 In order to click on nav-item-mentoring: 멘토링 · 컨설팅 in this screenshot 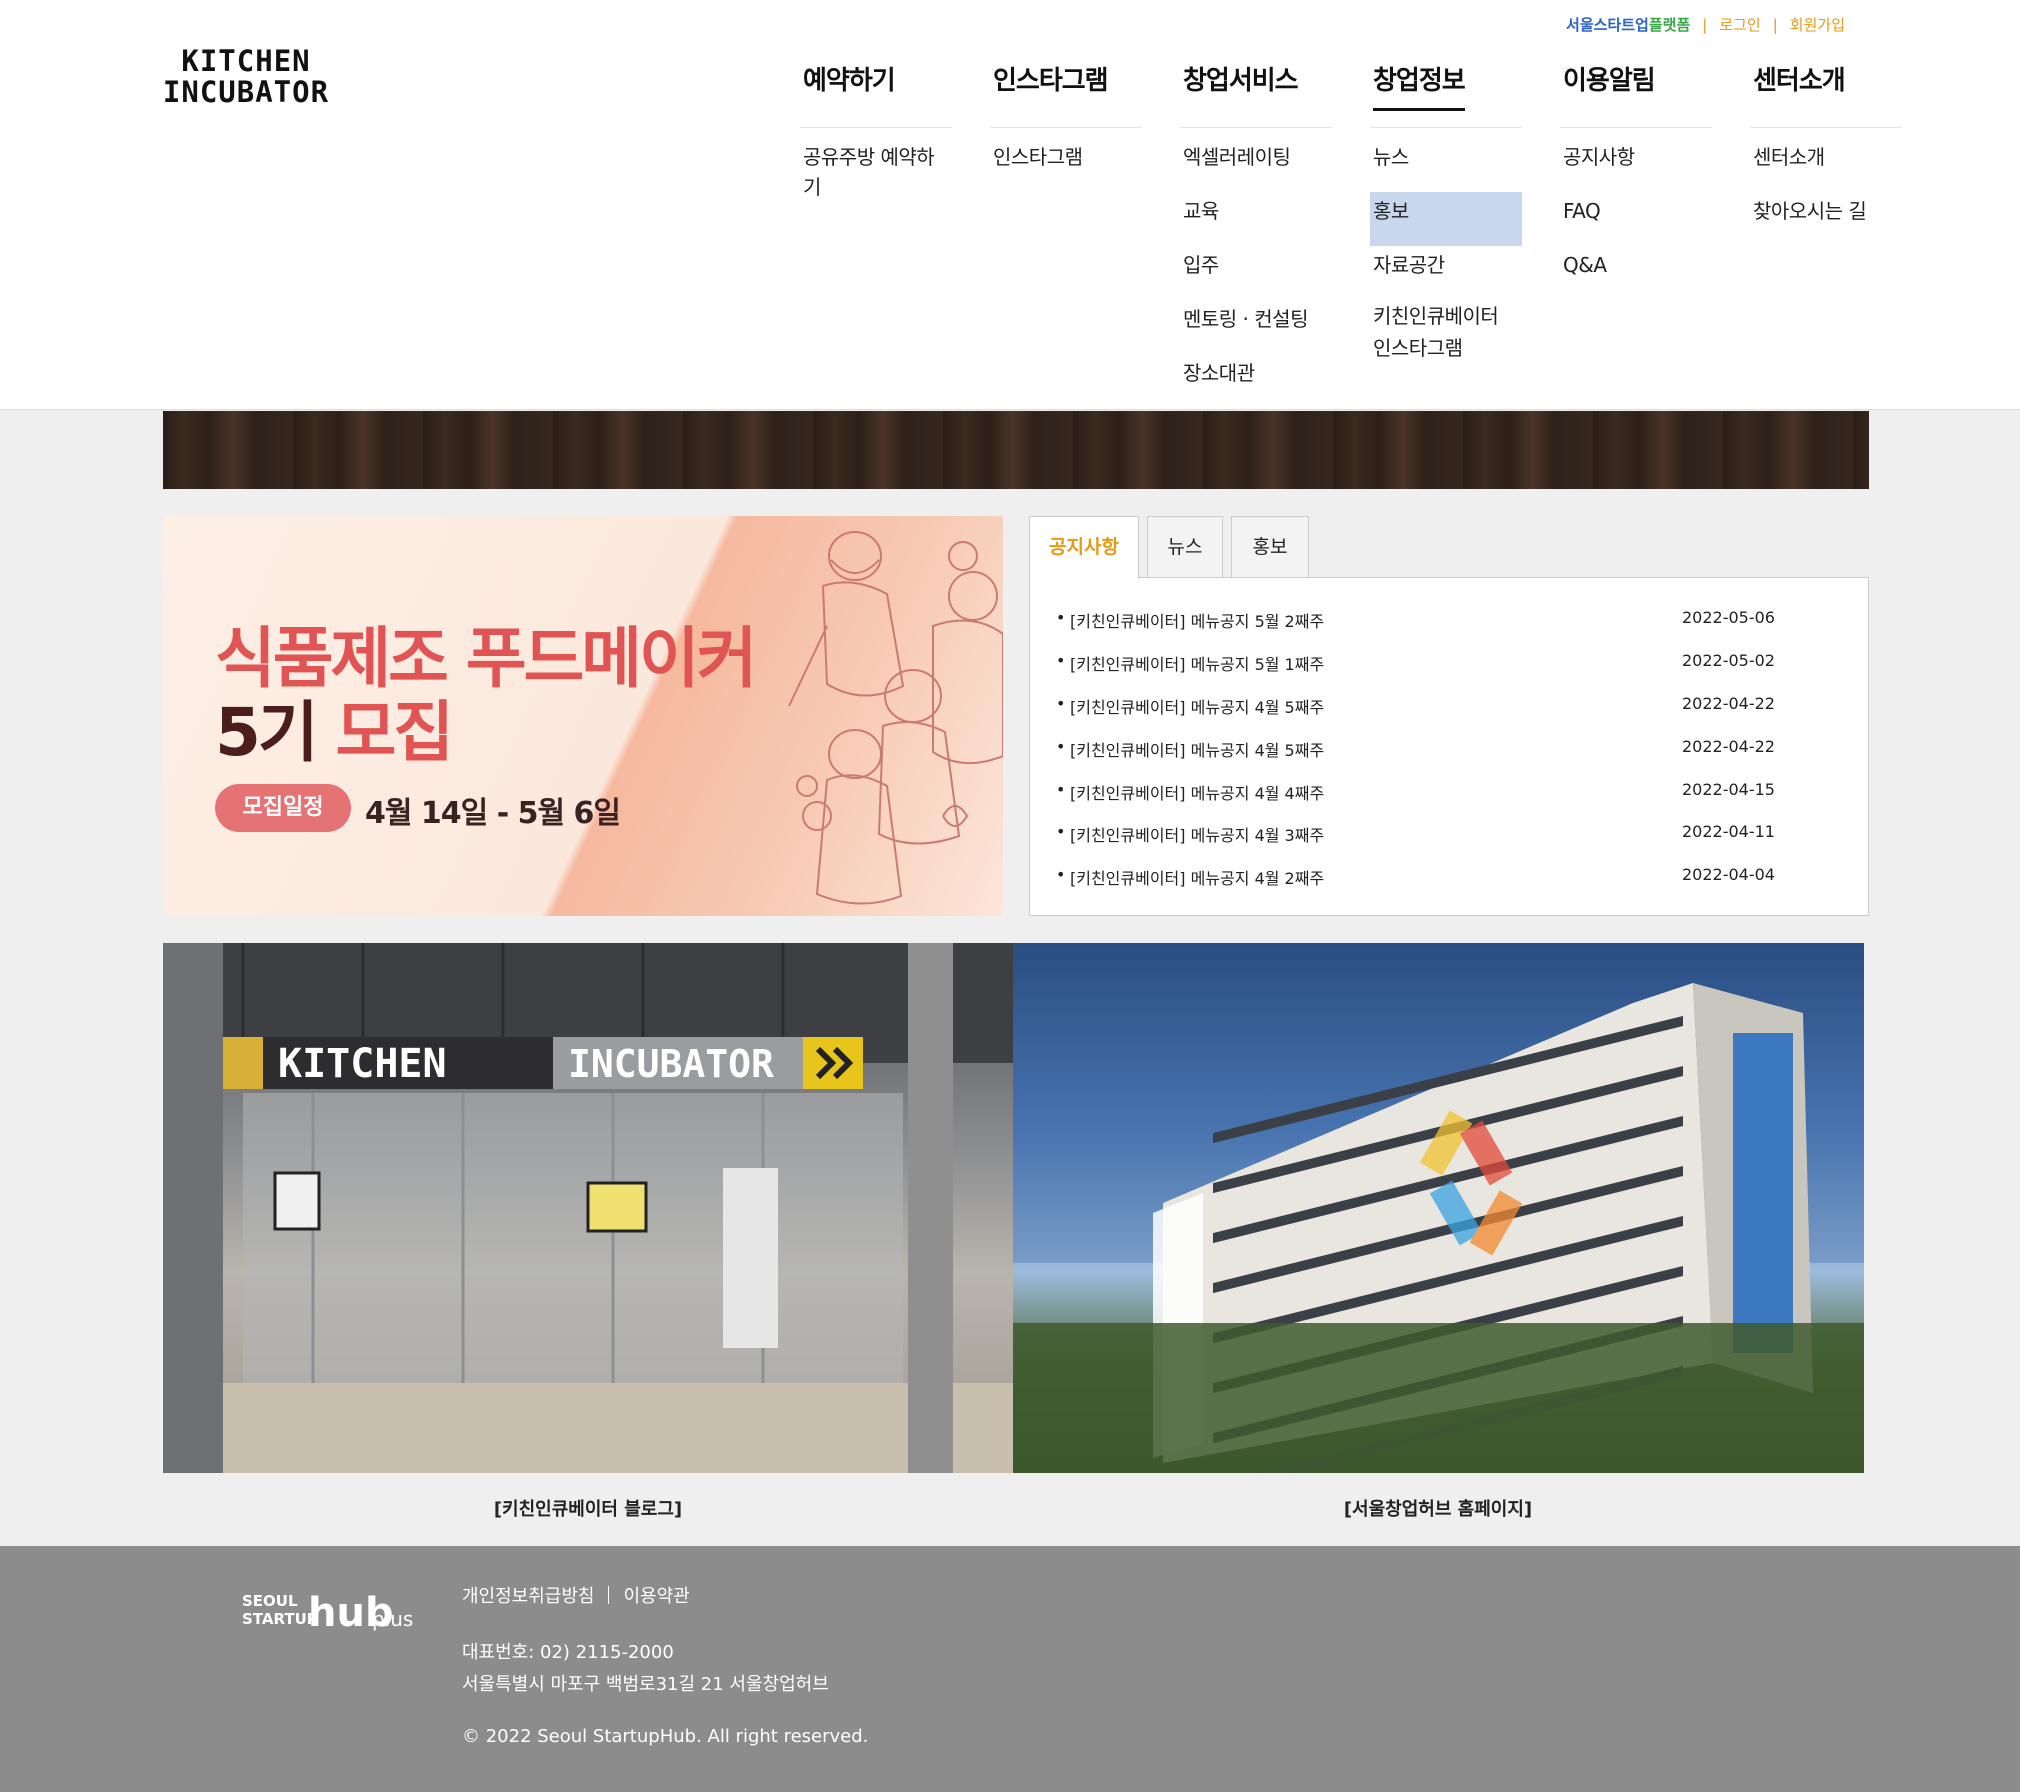, I will do `click(1256, 327)`.